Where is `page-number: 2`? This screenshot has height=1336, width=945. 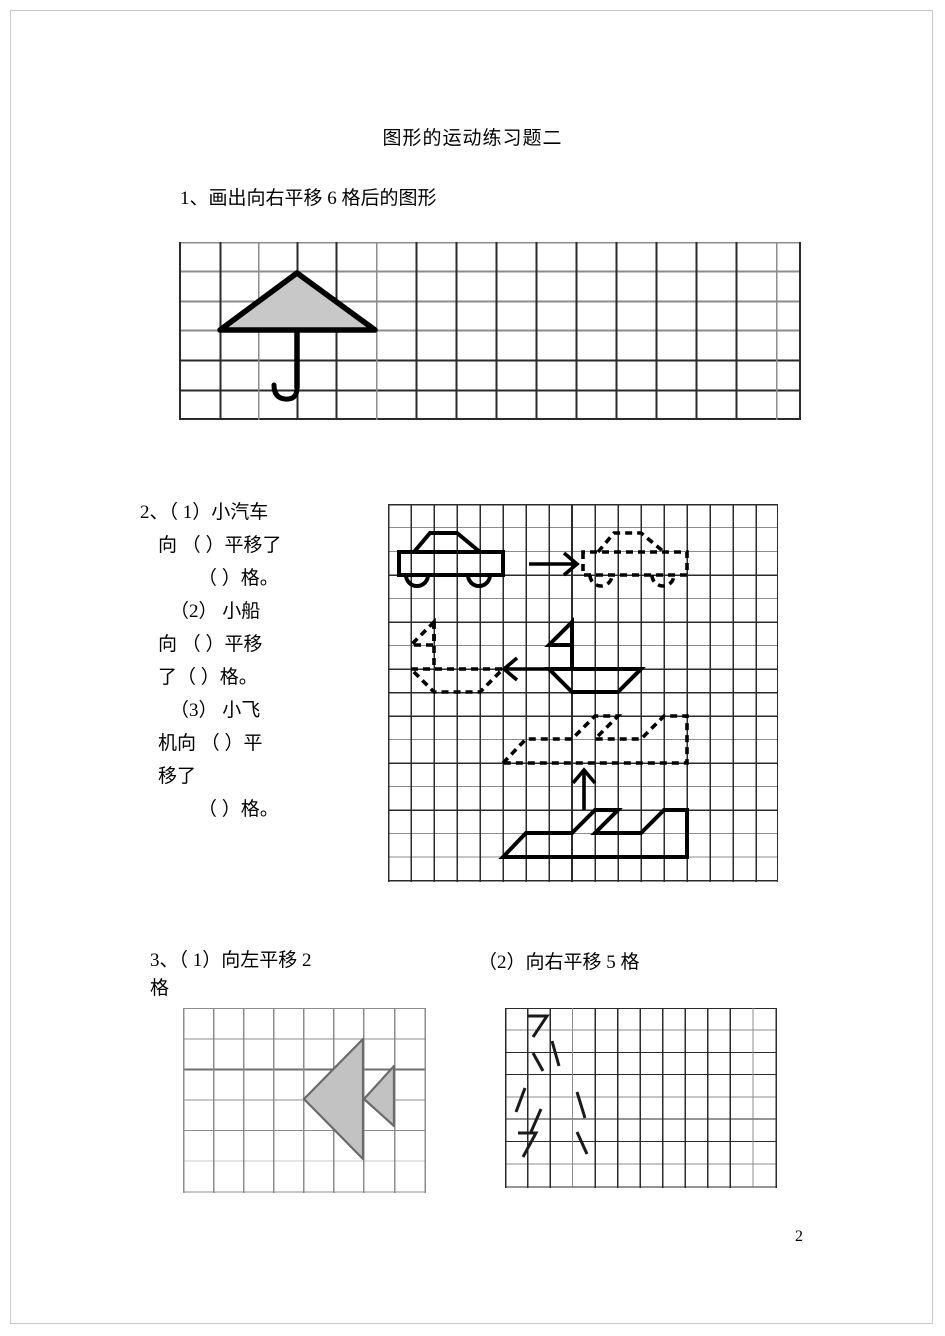
page-number: 2 is located at coordinates (799, 1236).